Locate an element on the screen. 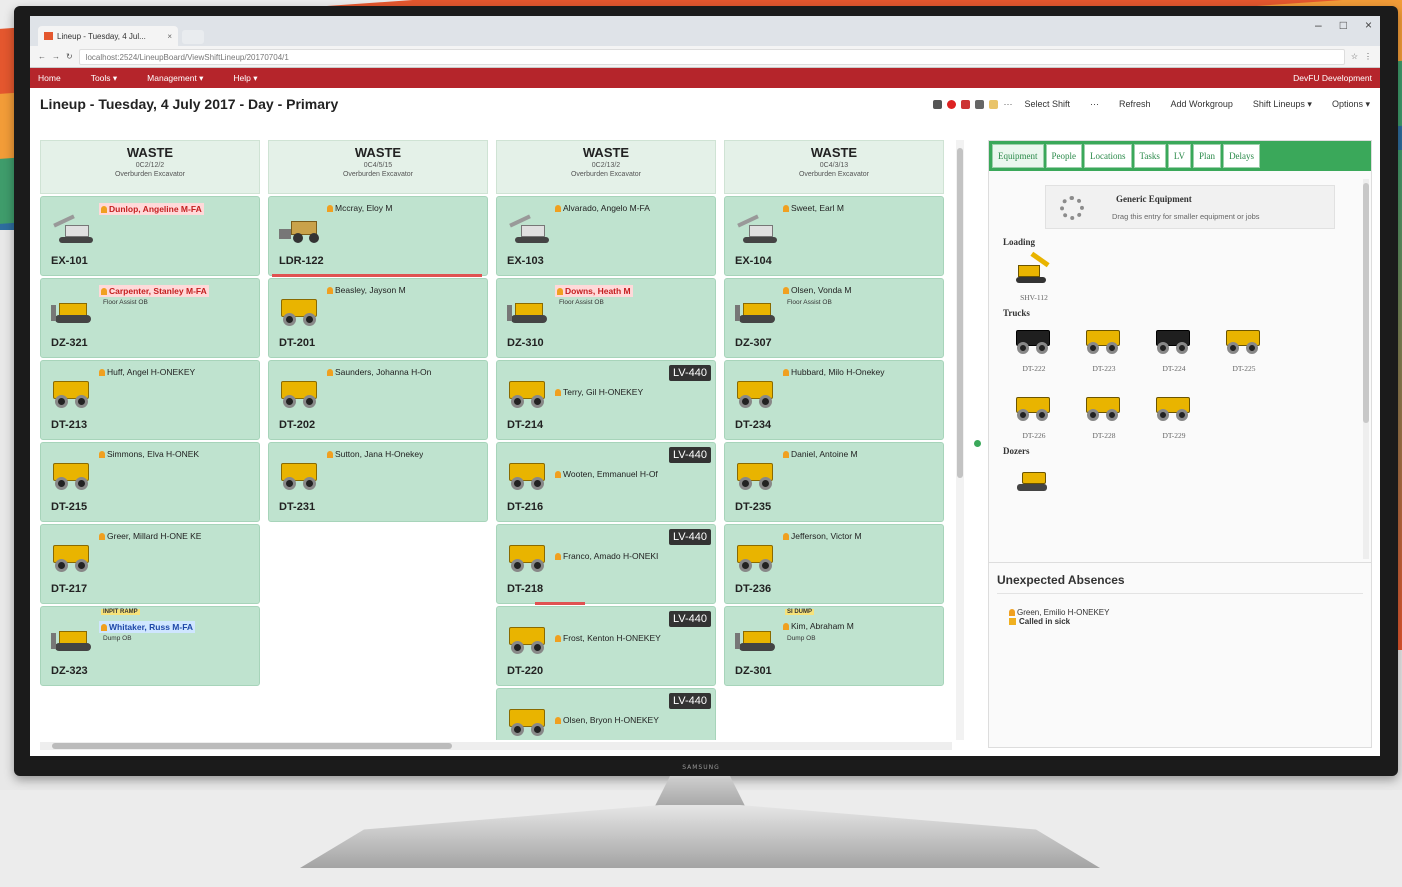 Image resolution: width=1402 pixels, height=887 pixels. nav-home: Home is located at coordinates (49, 78).